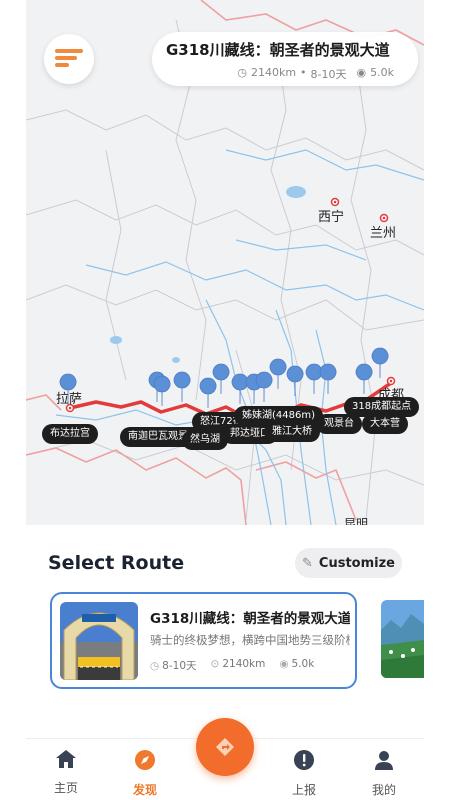 This screenshot has height=800, width=450. Describe the element at coordinates (331, 217) in the screenshot. I see `city-label-xining: 西宁` at that location.